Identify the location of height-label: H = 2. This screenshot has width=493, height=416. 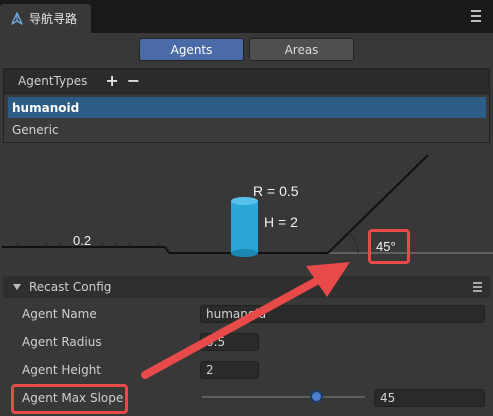
(281, 222).